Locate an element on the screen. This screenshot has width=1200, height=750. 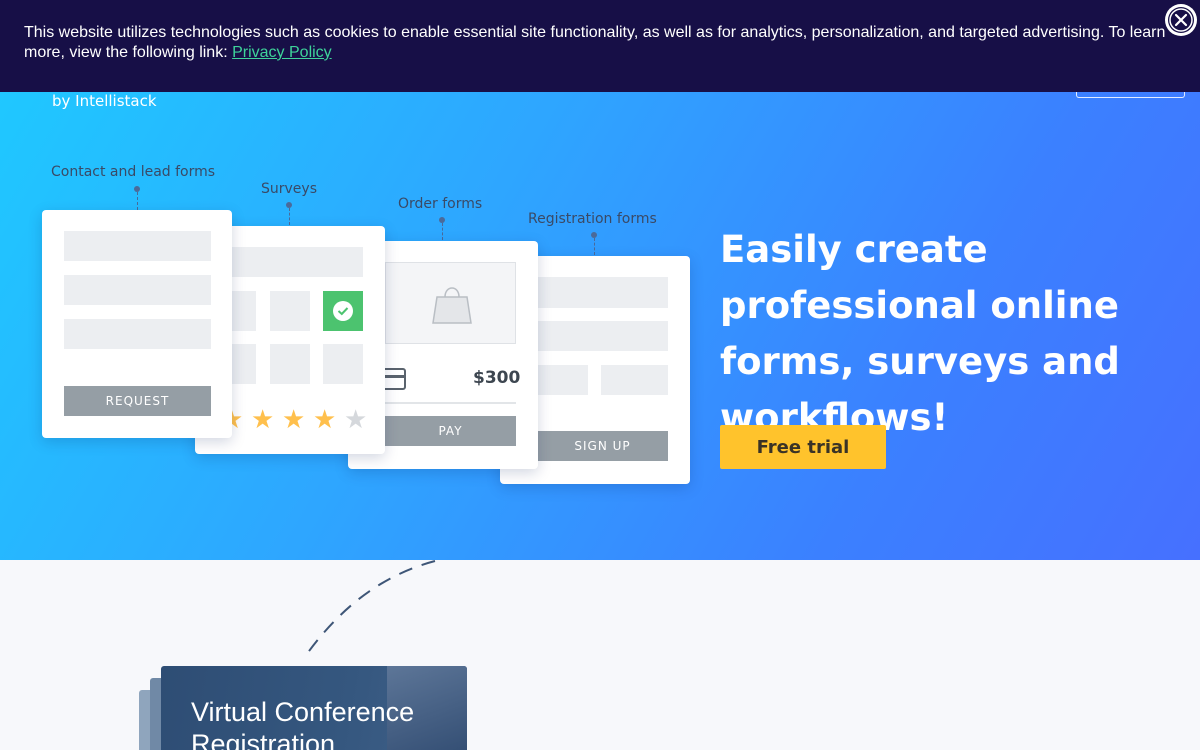
divider is located at coordinates (450, 403).